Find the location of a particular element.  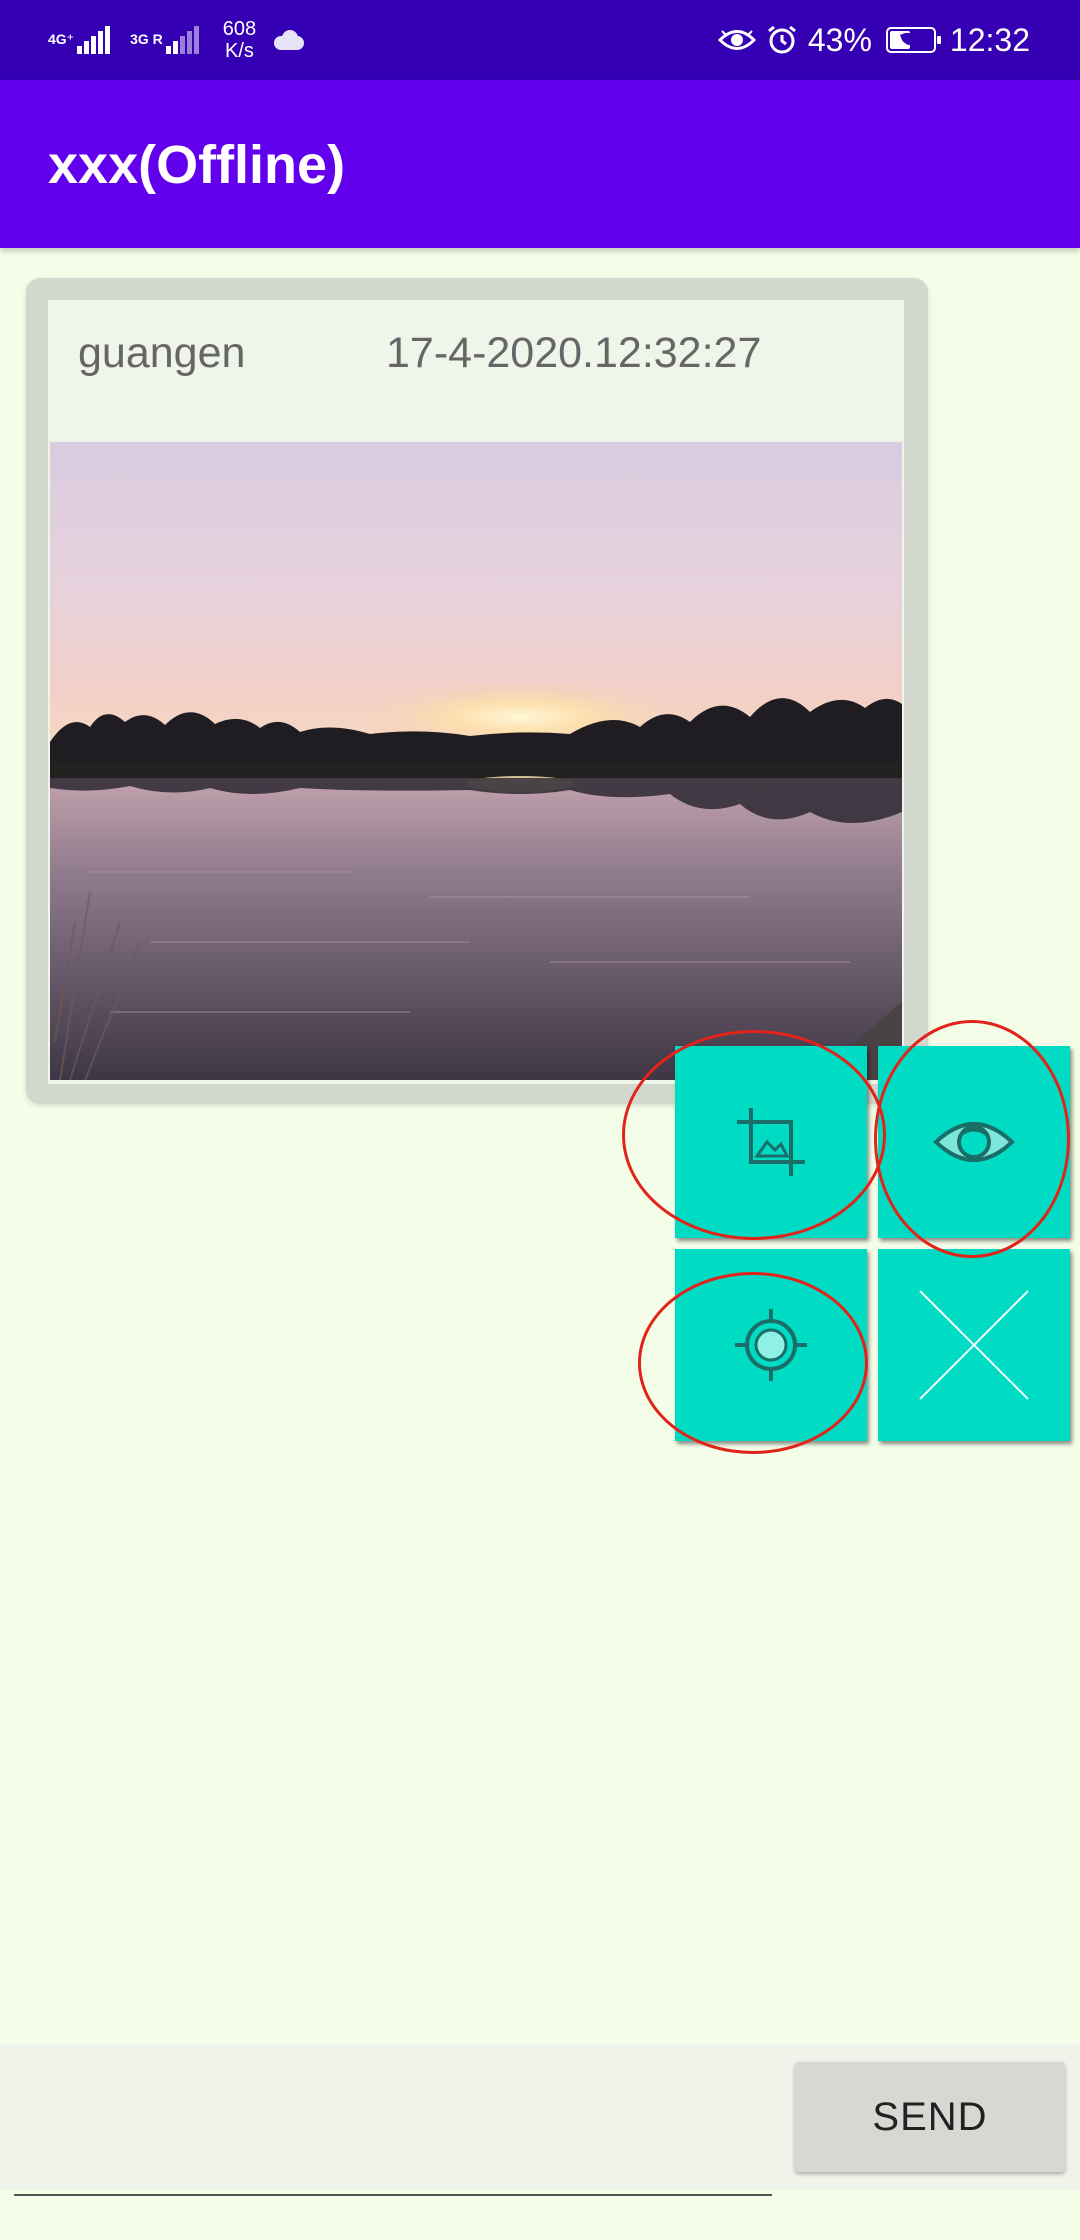

eye-comfort-icon is located at coordinates (736, 40).